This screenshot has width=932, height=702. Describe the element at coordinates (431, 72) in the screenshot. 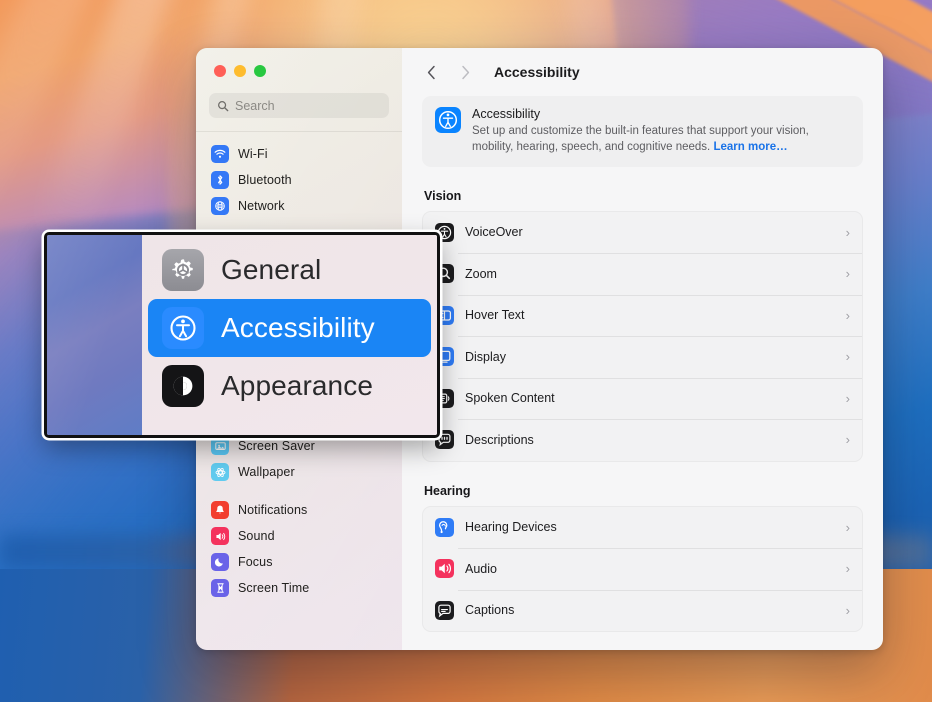

I see `back-chevron-icon` at that location.